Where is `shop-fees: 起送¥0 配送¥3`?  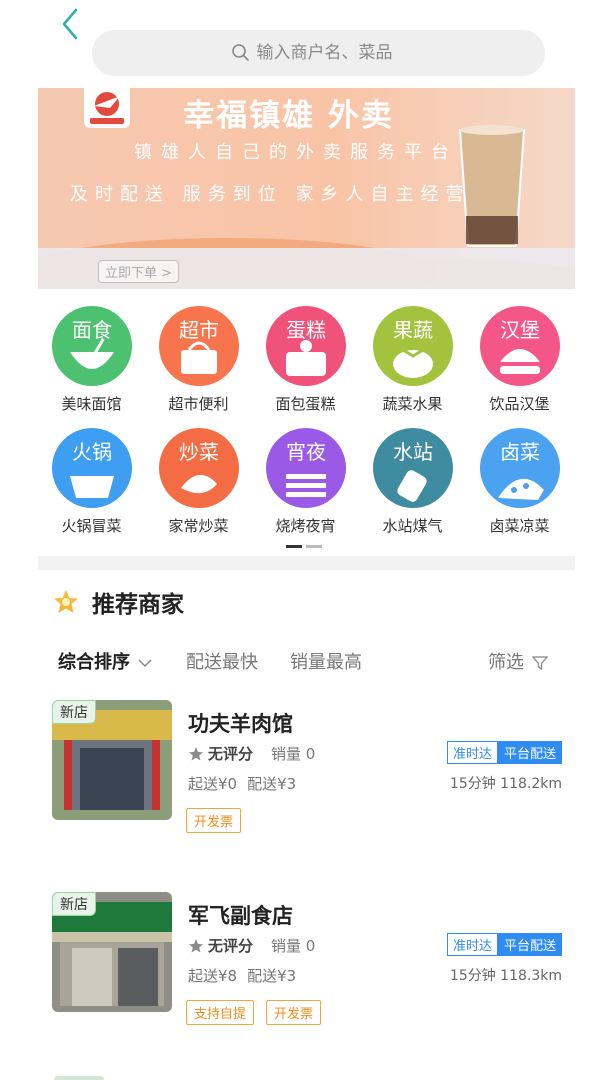 shop-fees: 起送¥0 配送¥3 is located at coordinates (242, 783).